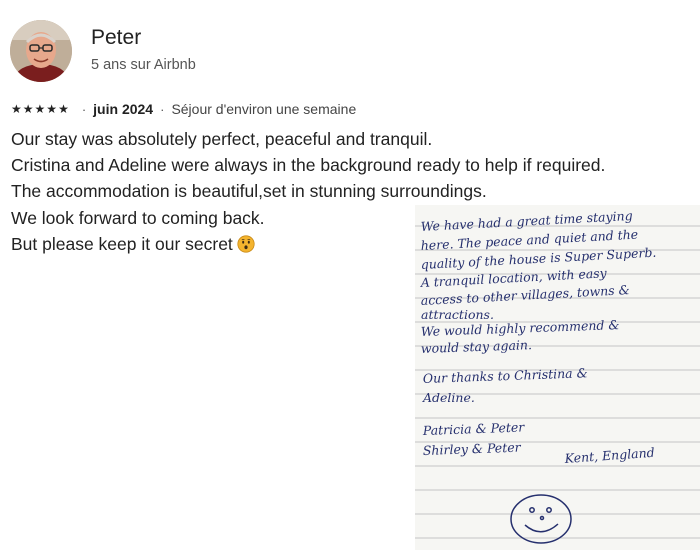  What do you see at coordinates (477, 346) in the screenshot?
I see `note-line: would stay again.` at bounding box center [477, 346].